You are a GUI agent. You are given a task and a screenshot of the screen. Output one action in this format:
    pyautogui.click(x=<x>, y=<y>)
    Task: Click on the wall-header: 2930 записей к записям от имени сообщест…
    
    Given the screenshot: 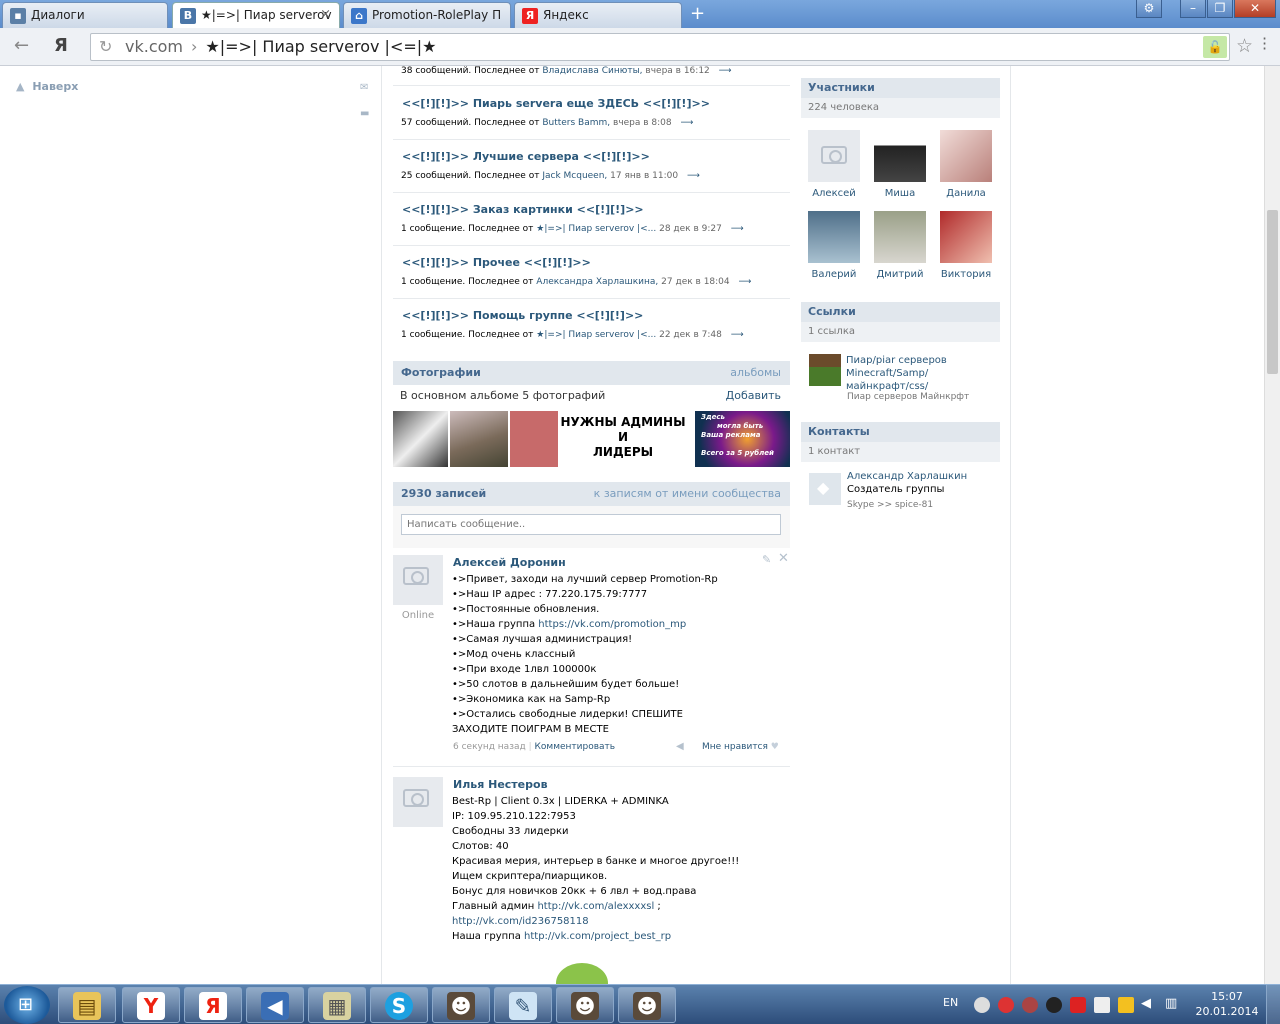 What is the action you would take?
    pyautogui.click(x=591, y=494)
    